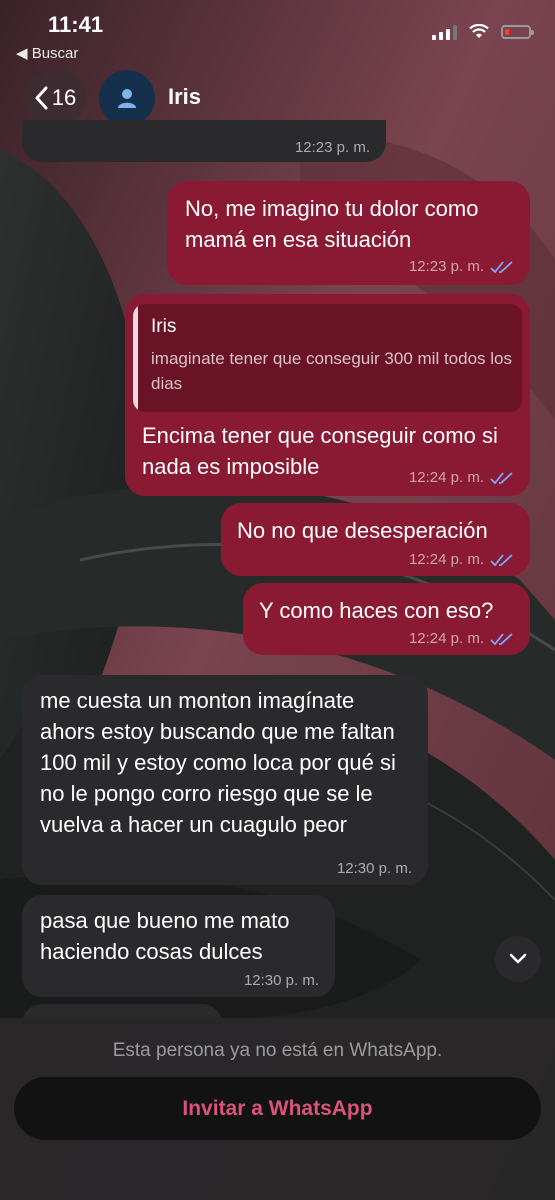  I want to click on unread-count: 16, so click(64, 97).